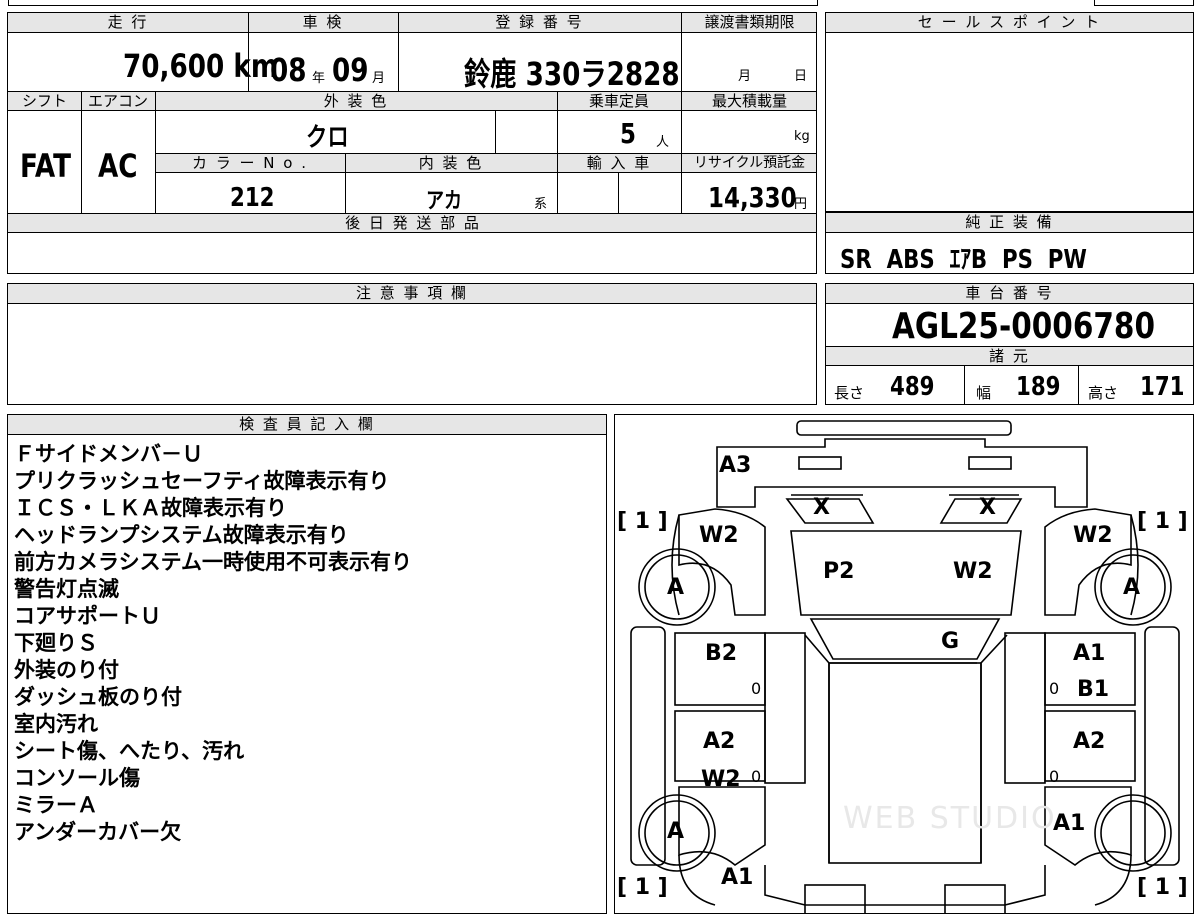 This screenshot has height=914, width=1200. Describe the element at coordinates (737, 877) in the screenshot. I see `label-rear-fender-left: A1` at that location.